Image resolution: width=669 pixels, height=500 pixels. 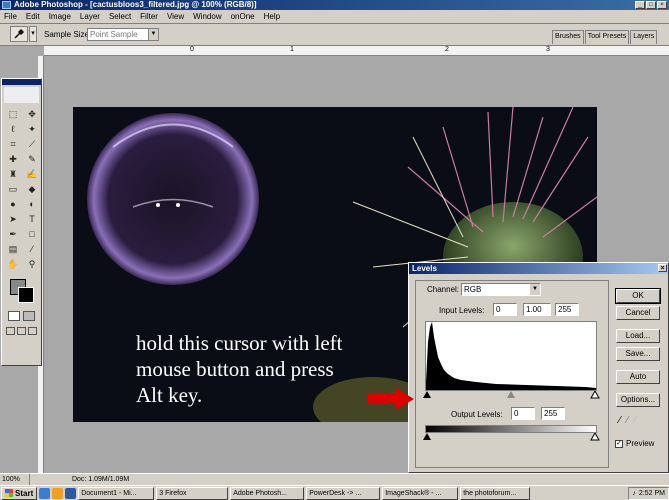 I want to click on menu-image: Image, so click(x=60, y=16).